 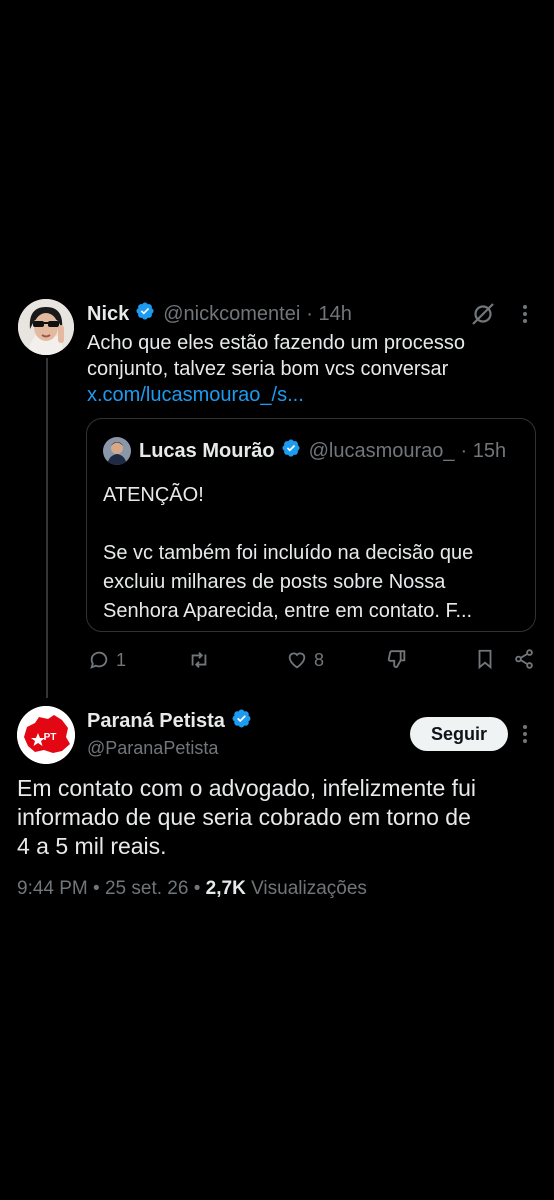 What do you see at coordinates (46, 327) in the screenshot?
I see `nick-avatar` at bounding box center [46, 327].